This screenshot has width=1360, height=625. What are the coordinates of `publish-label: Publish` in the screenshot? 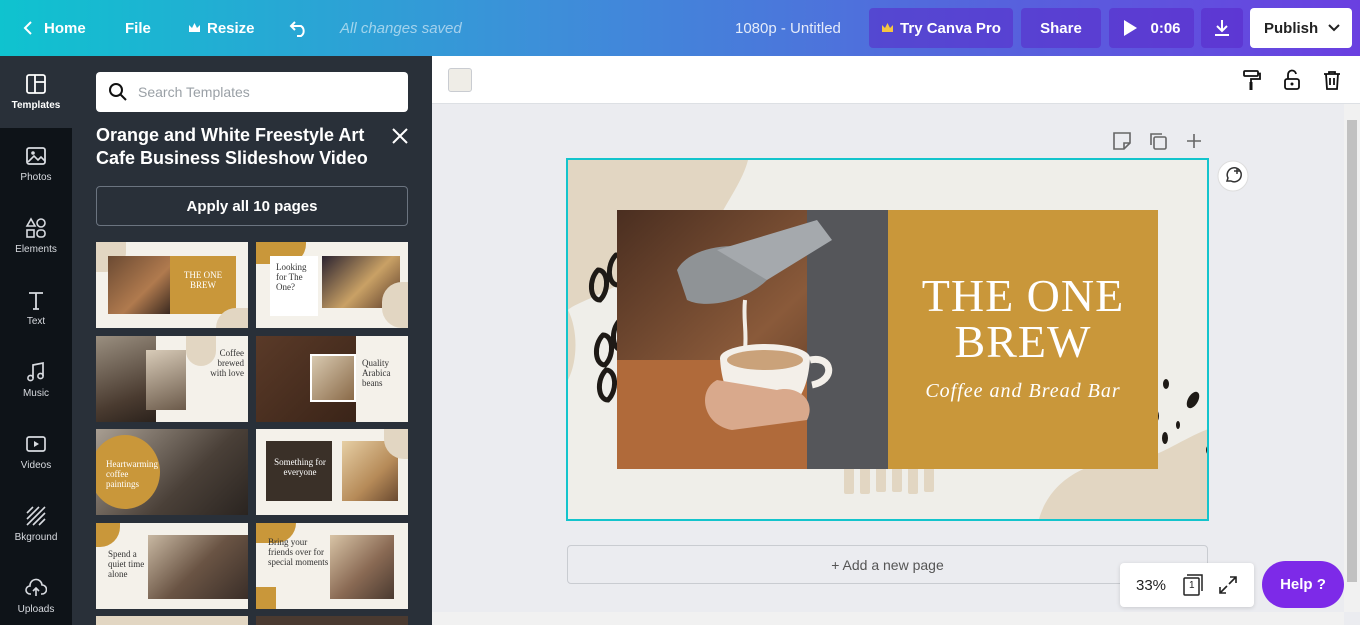 It's located at (1291, 28).